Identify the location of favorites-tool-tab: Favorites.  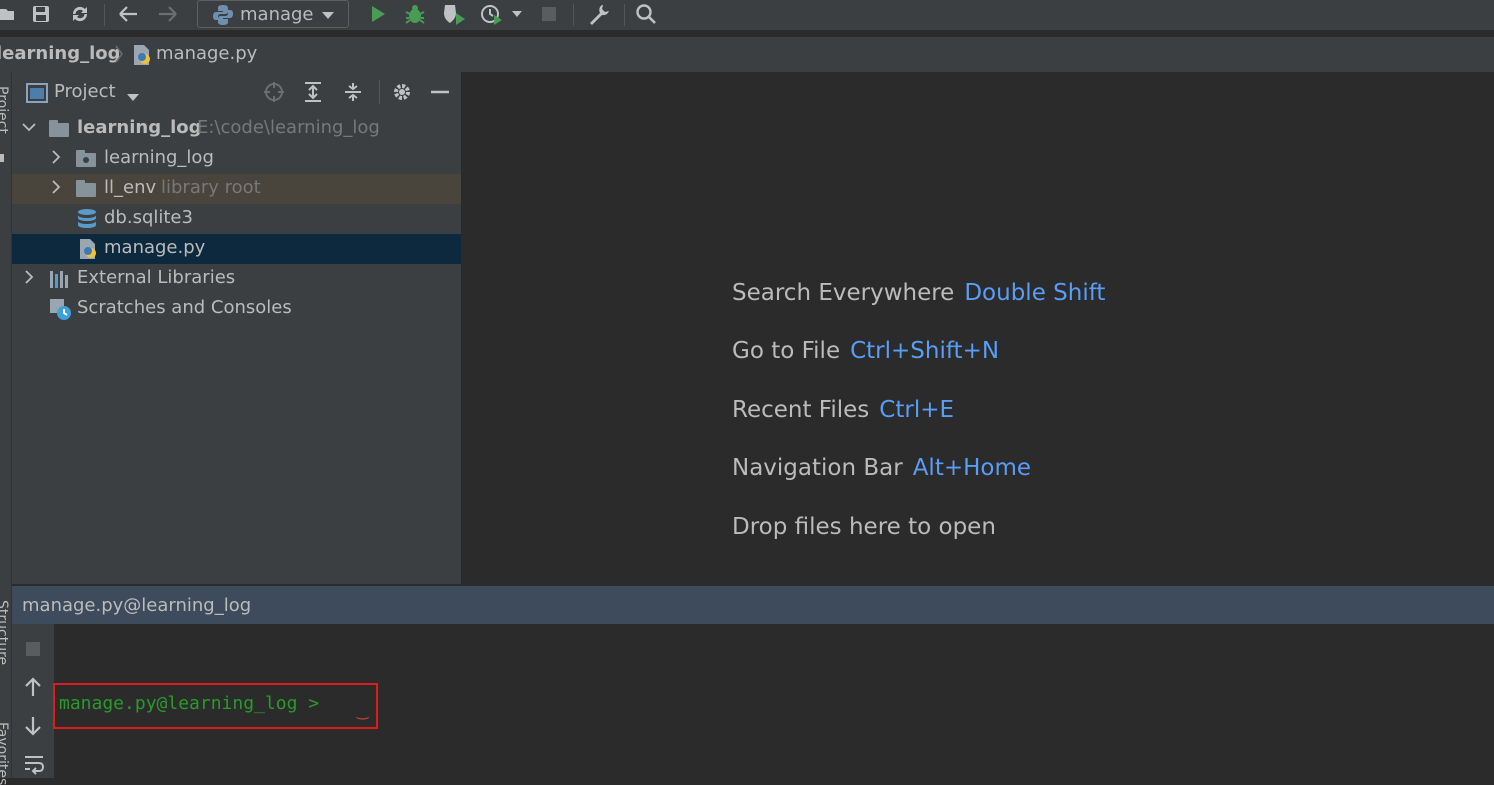
(5, 753).